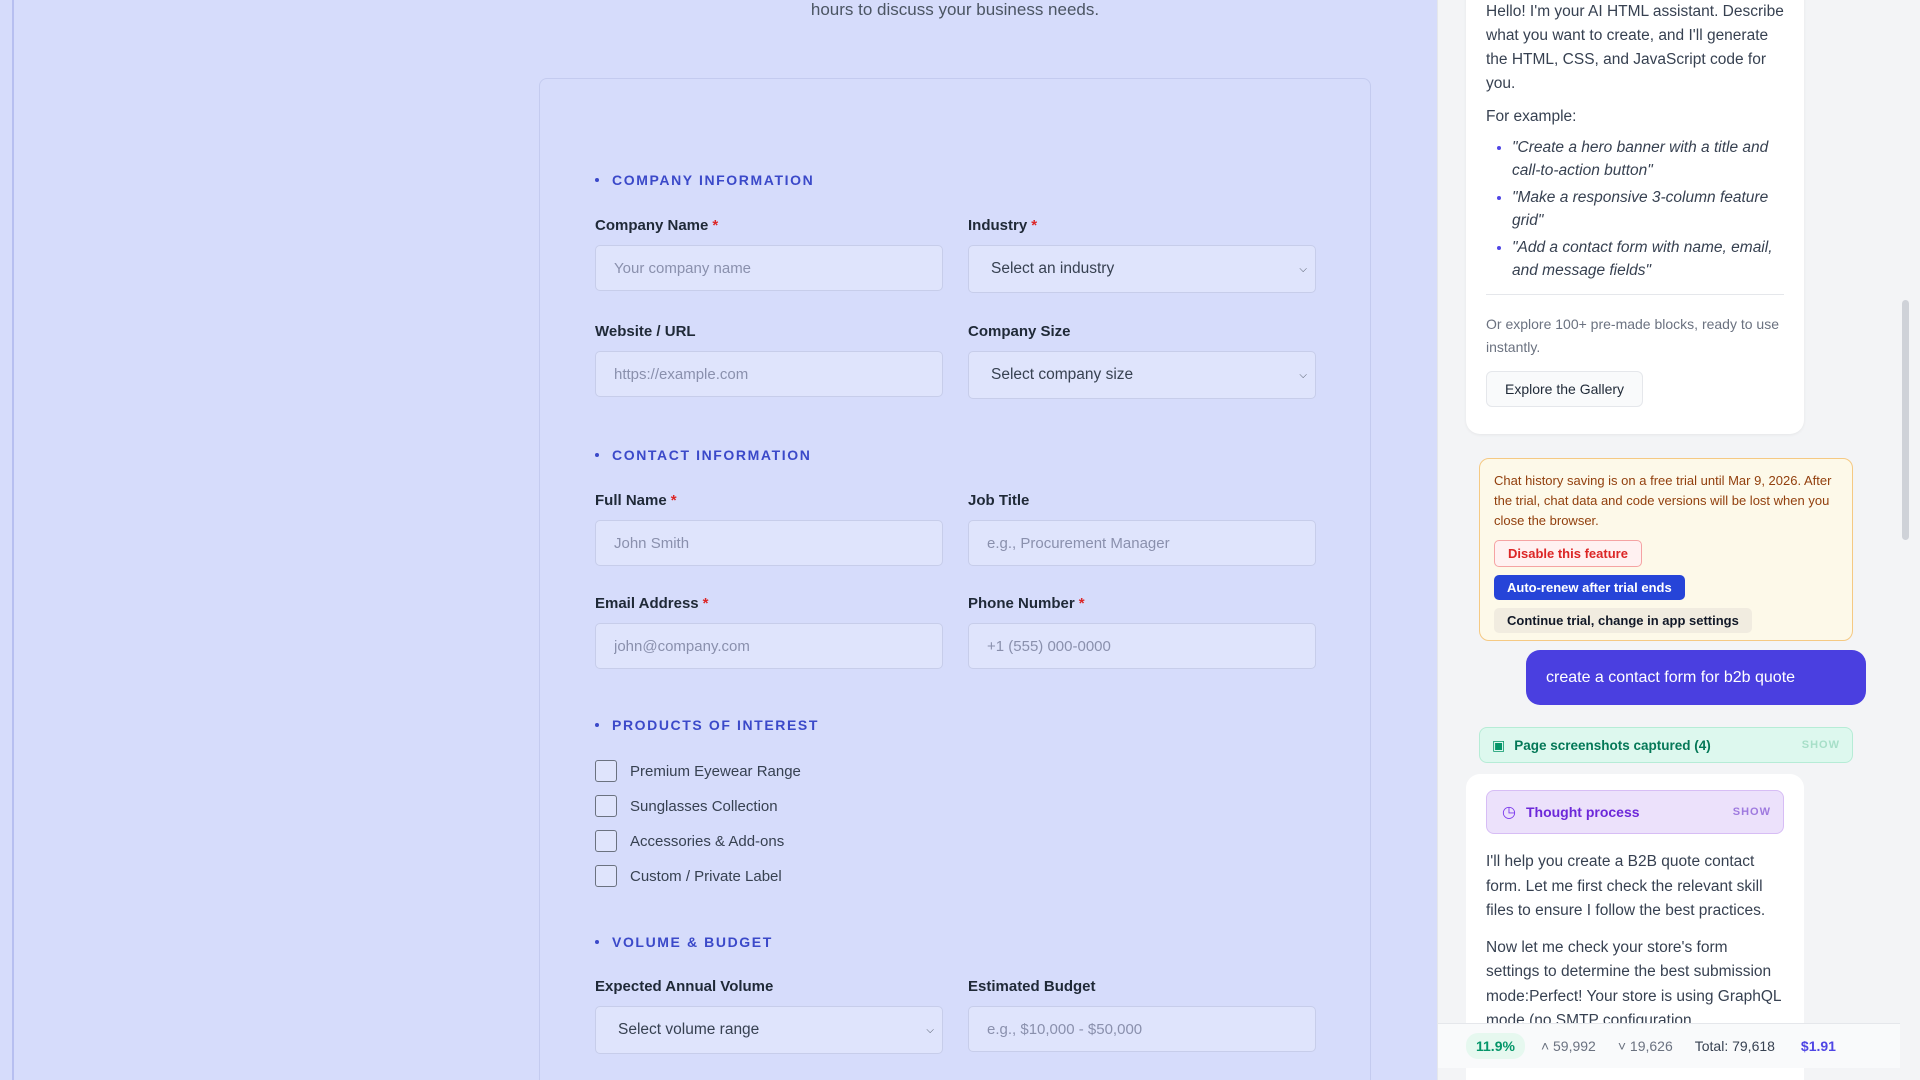 The image size is (1920, 1080). What do you see at coordinates (769, 543) in the screenshot?
I see `full-name-input` at bounding box center [769, 543].